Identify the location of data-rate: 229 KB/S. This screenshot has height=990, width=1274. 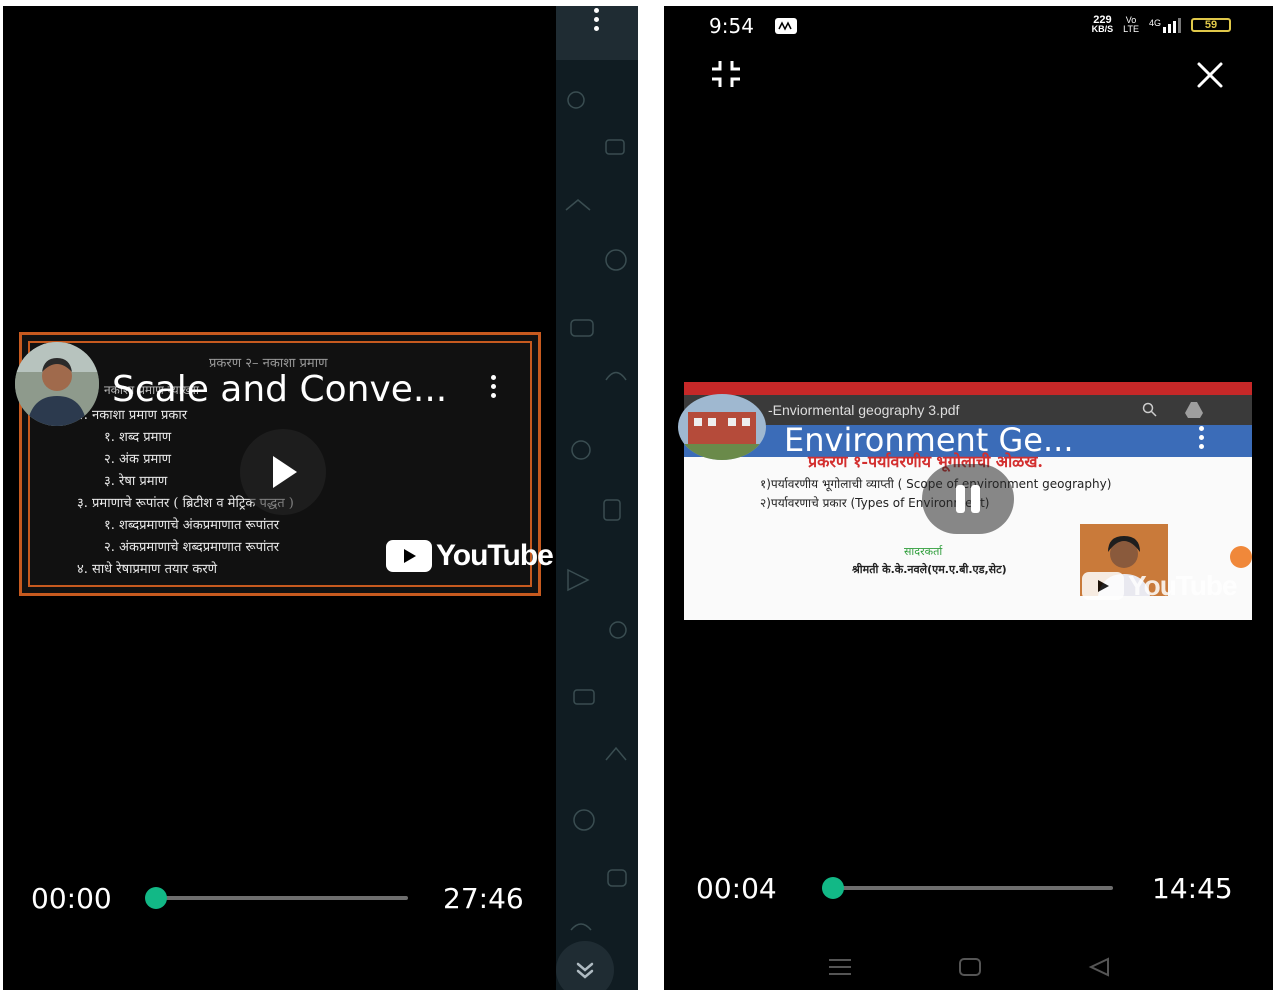
(1102, 24).